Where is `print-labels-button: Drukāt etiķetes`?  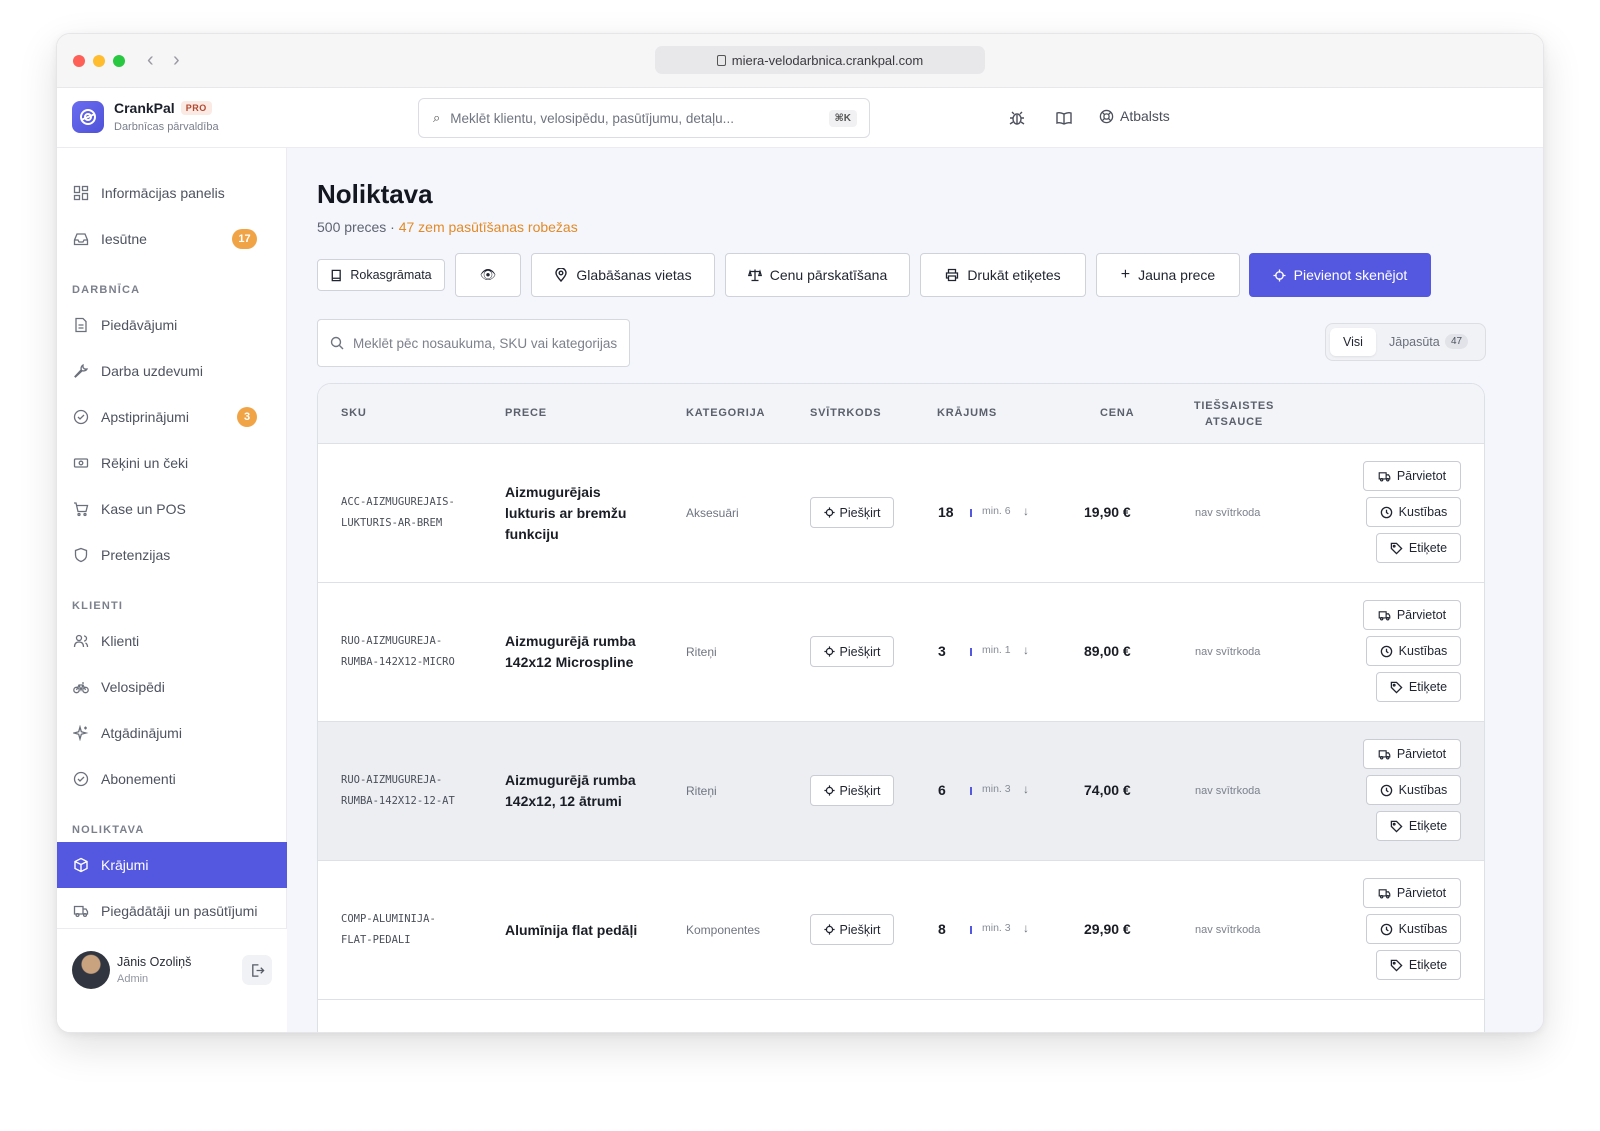
print-labels-button: Drukāt etiķetes is located at coordinates (1003, 275).